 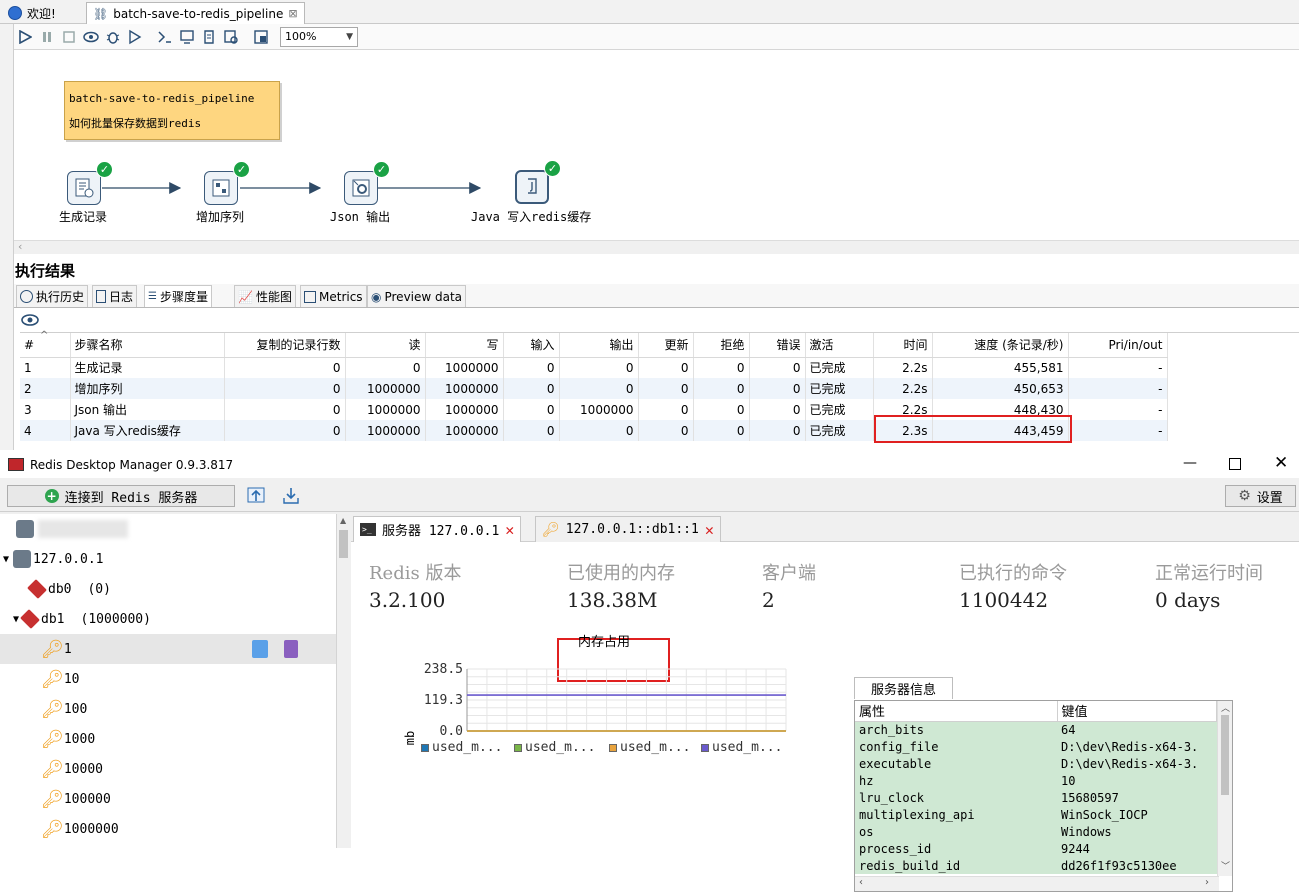 I want to click on tab-key: 🔑︎ 127.0.0.1::db1::1 ✕, so click(x=628, y=529).